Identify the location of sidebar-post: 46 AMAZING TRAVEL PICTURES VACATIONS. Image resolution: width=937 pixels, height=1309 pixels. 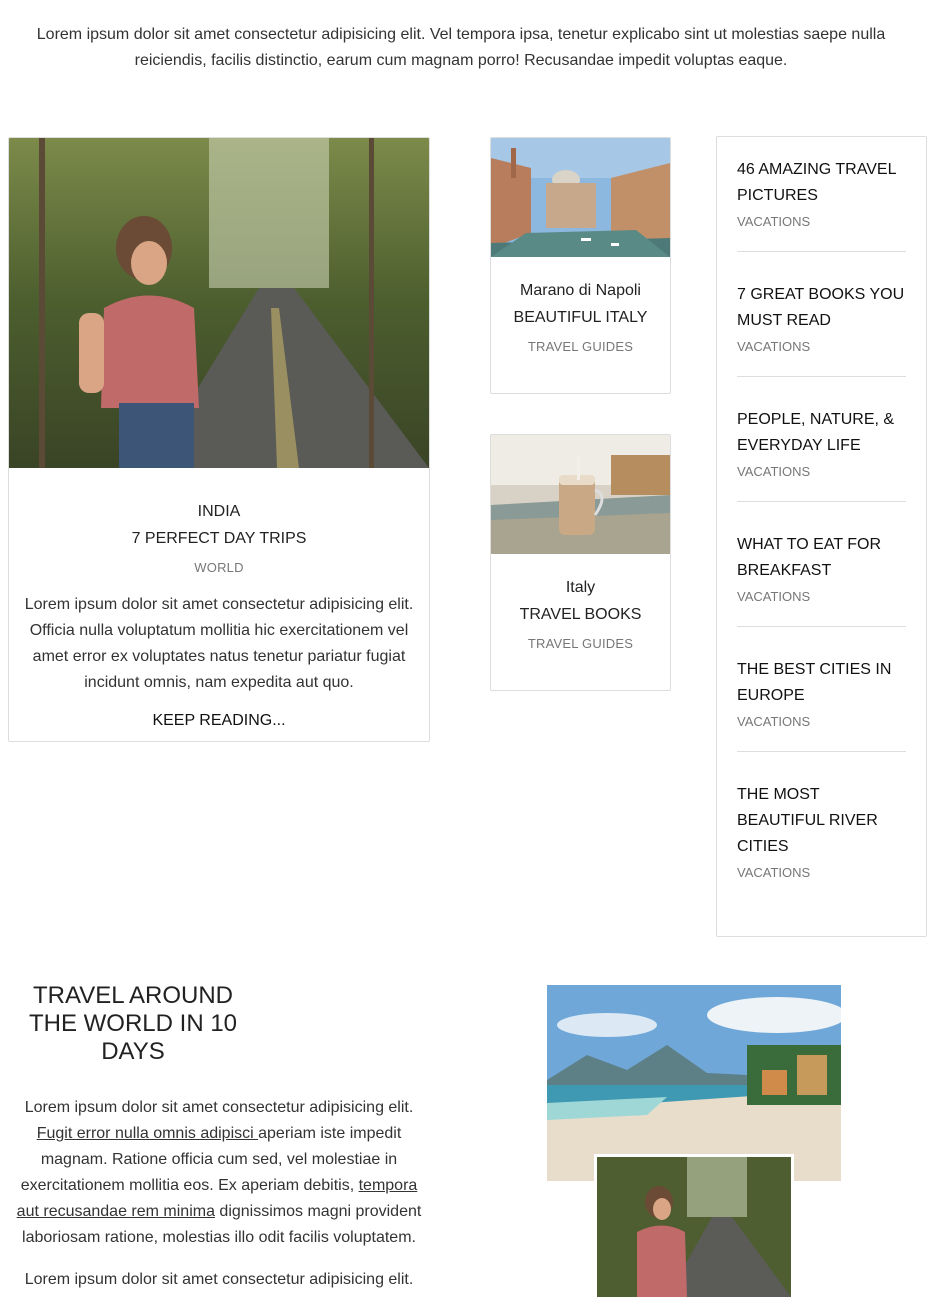
(822, 193).